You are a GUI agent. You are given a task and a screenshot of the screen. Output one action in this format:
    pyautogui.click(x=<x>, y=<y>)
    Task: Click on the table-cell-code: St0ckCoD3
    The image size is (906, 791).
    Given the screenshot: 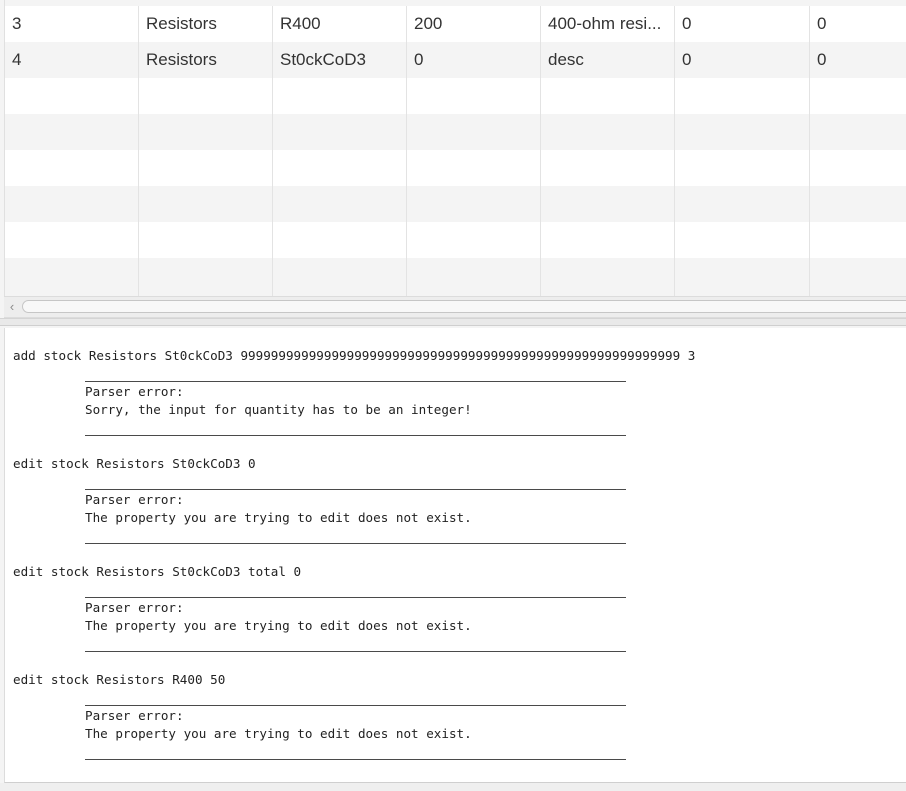 What is the action you would take?
    pyautogui.click(x=340, y=60)
    